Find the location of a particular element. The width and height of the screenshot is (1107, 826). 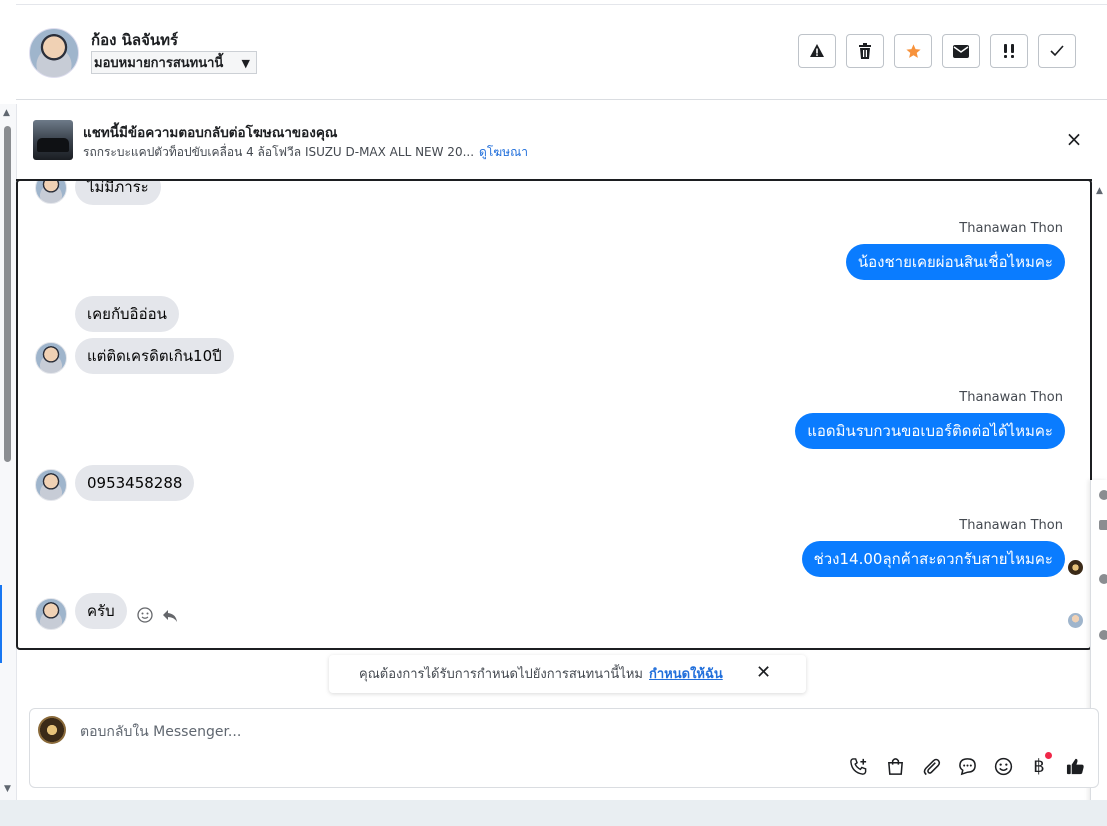

incoming-message: ครับ is located at coordinates (101, 611).